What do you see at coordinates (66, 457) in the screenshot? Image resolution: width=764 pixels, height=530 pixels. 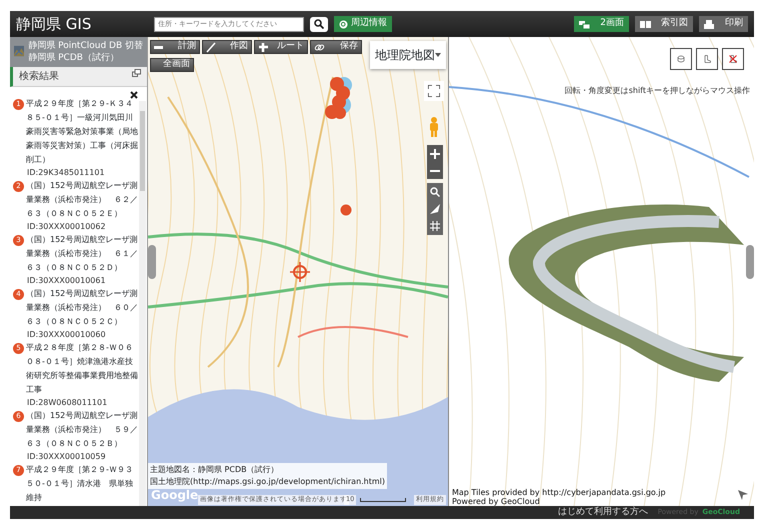 I see `result-id: ID:30XXX00010059` at bounding box center [66, 457].